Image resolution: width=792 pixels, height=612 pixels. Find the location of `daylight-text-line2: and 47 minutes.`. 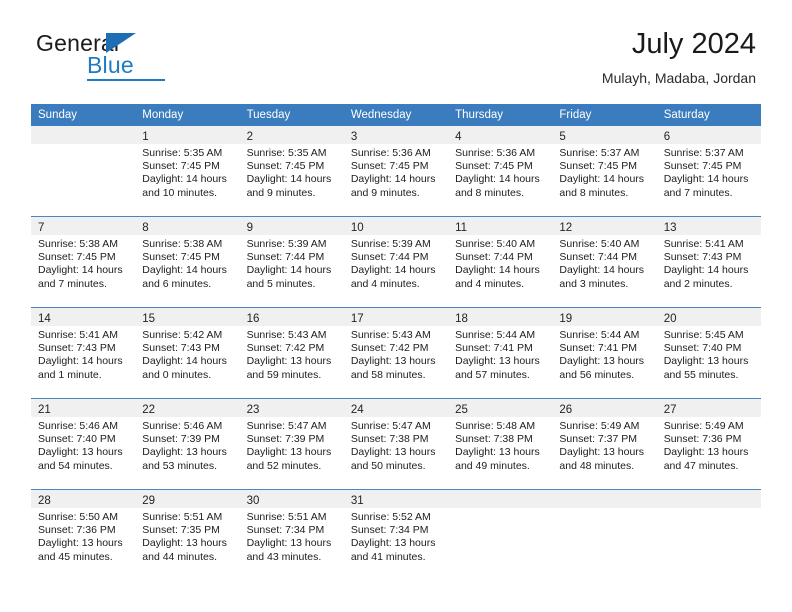

daylight-text-line2: and 47 minutes. is located at coordinates (701, 465).